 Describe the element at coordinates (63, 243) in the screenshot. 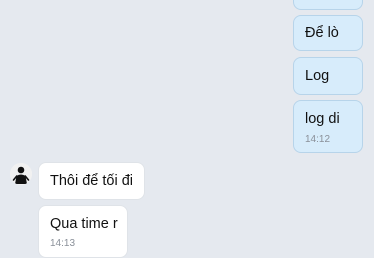

I see `message-timestamp: 14:13` at that location.